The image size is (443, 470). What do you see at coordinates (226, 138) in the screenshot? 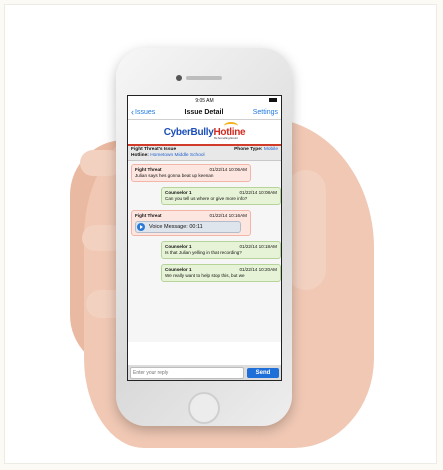
I see `logo-tagline: Be Something About It` at bounding box center [226, 138].